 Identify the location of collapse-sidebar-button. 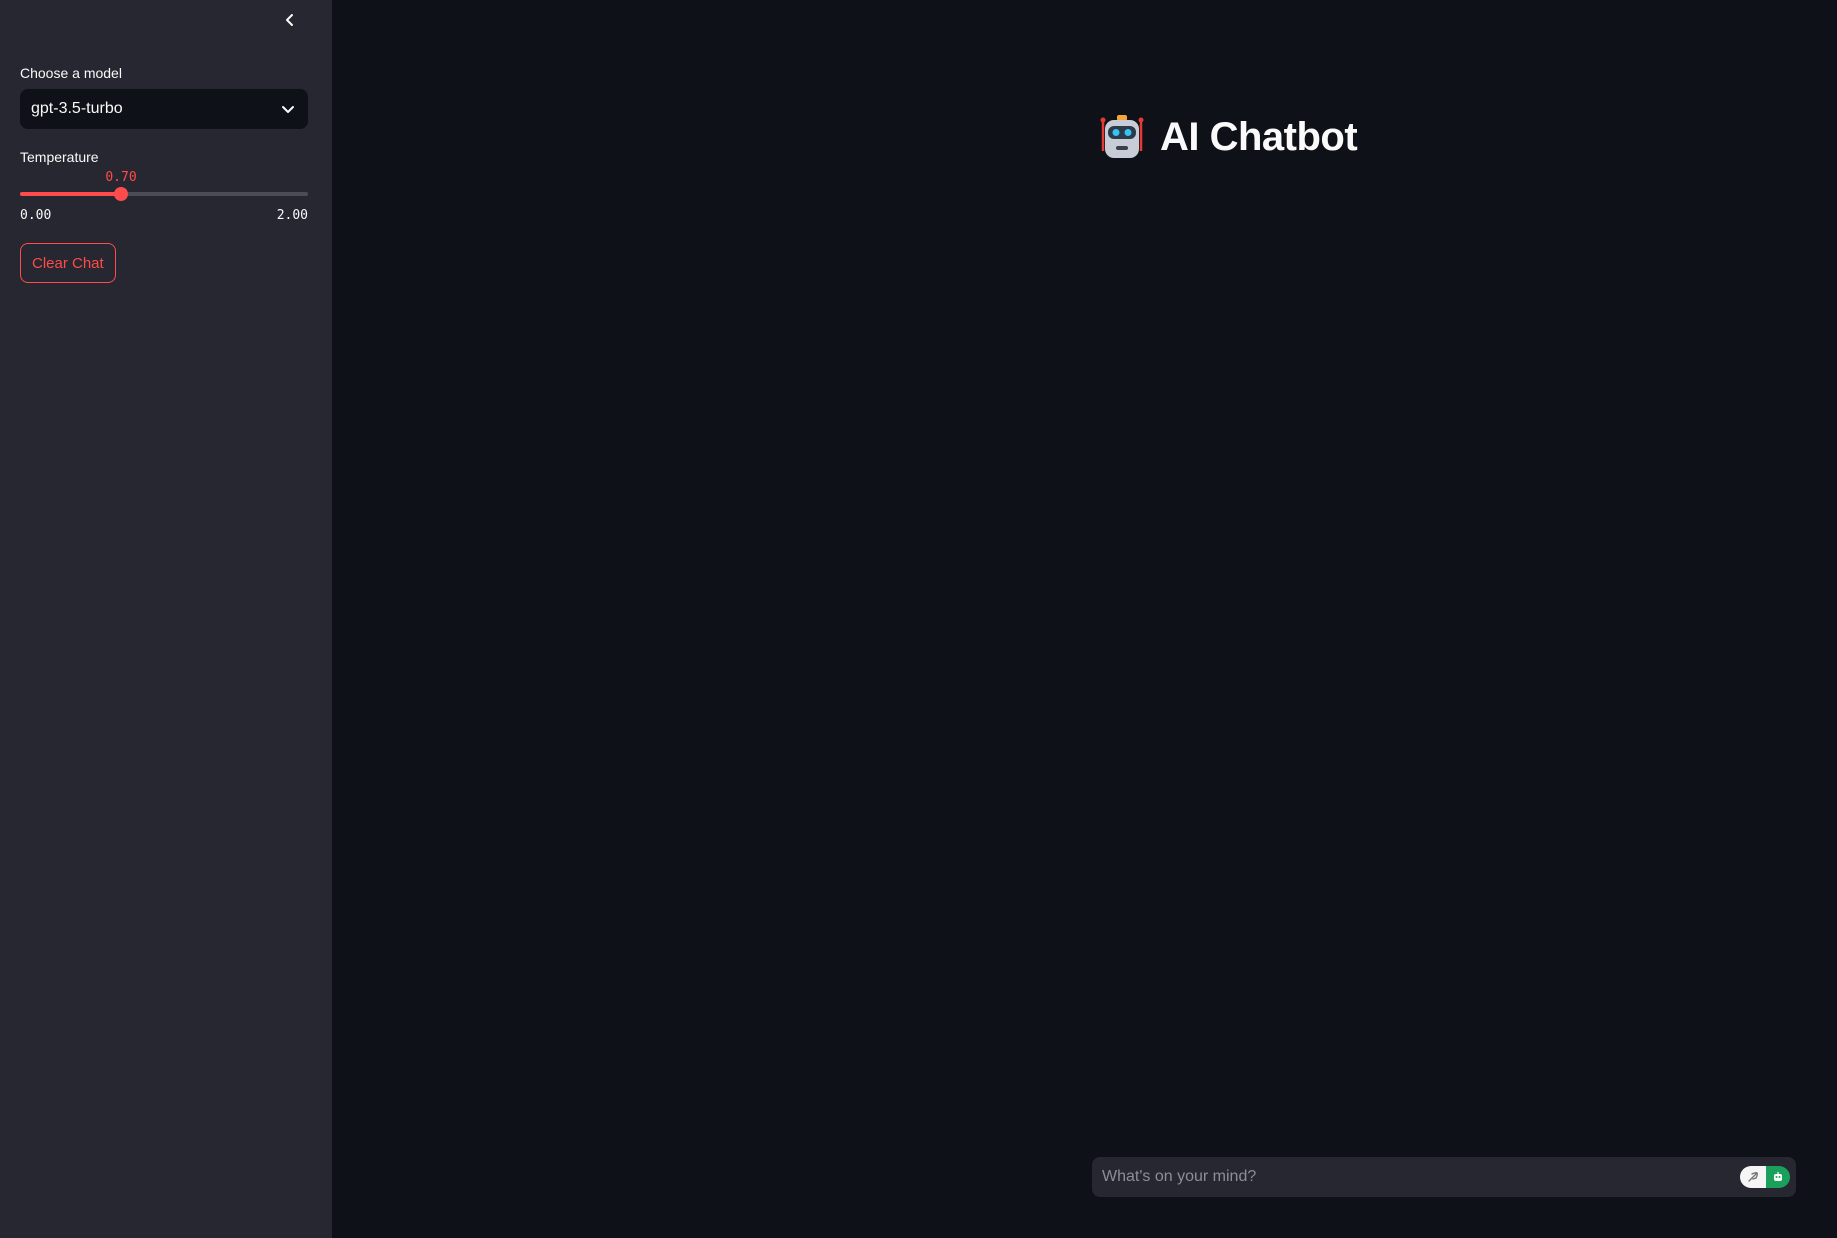
(290, 20).